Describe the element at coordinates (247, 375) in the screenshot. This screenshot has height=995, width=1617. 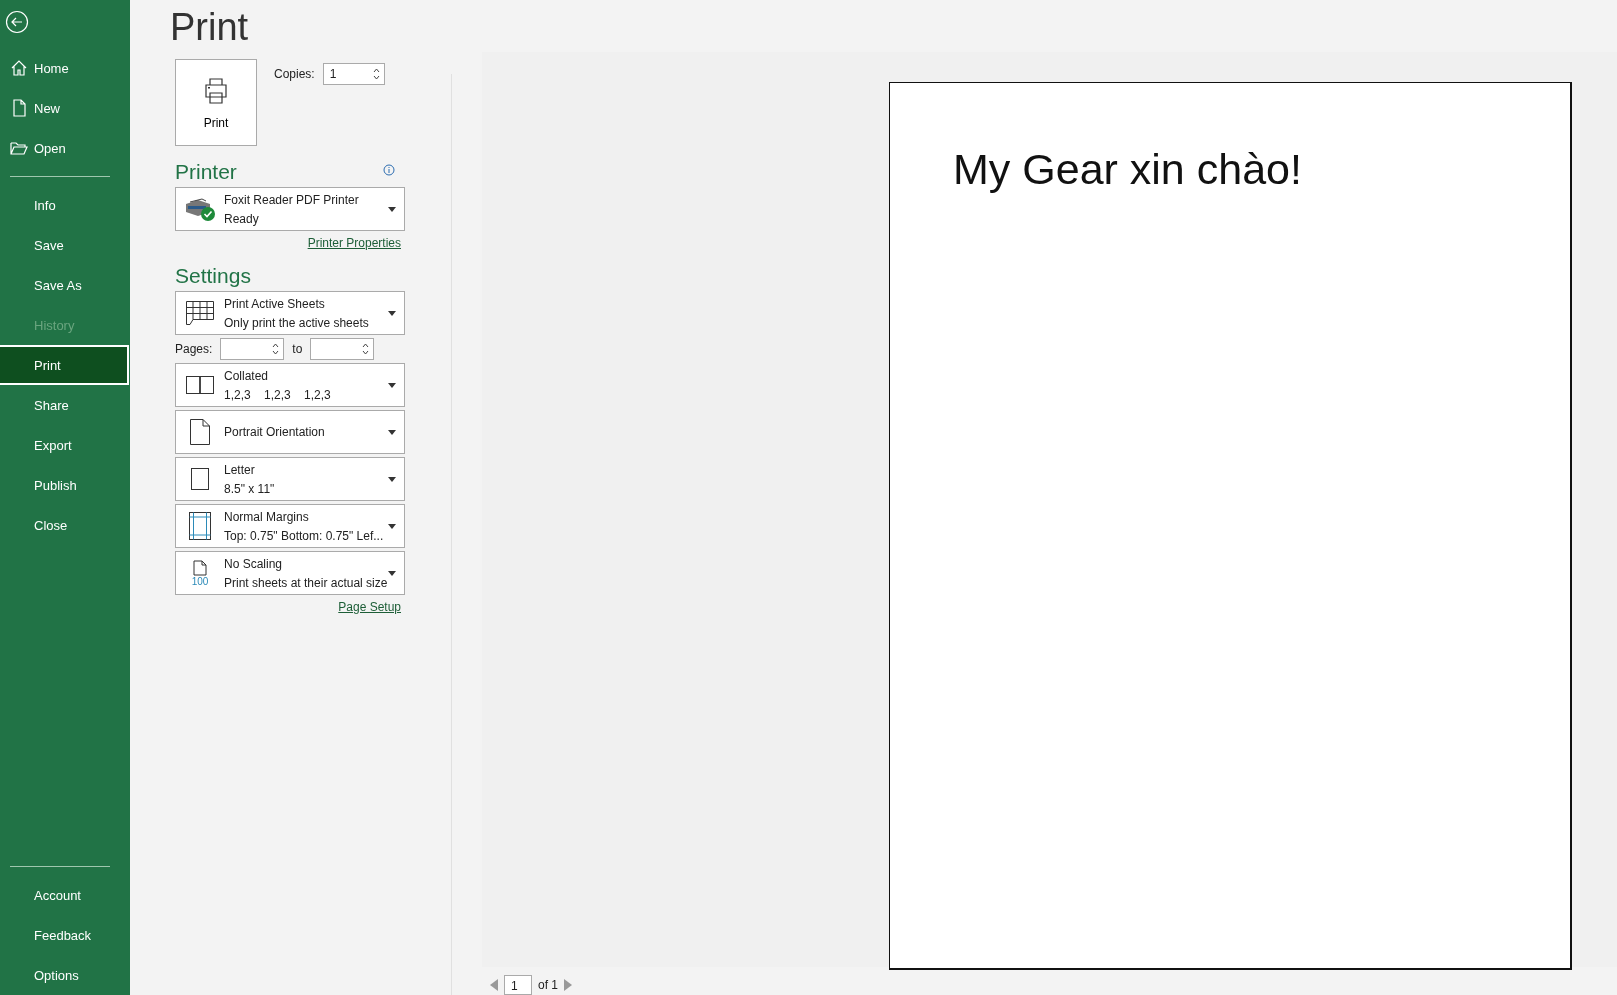
I see `dropdown-title: Collated` at that location.